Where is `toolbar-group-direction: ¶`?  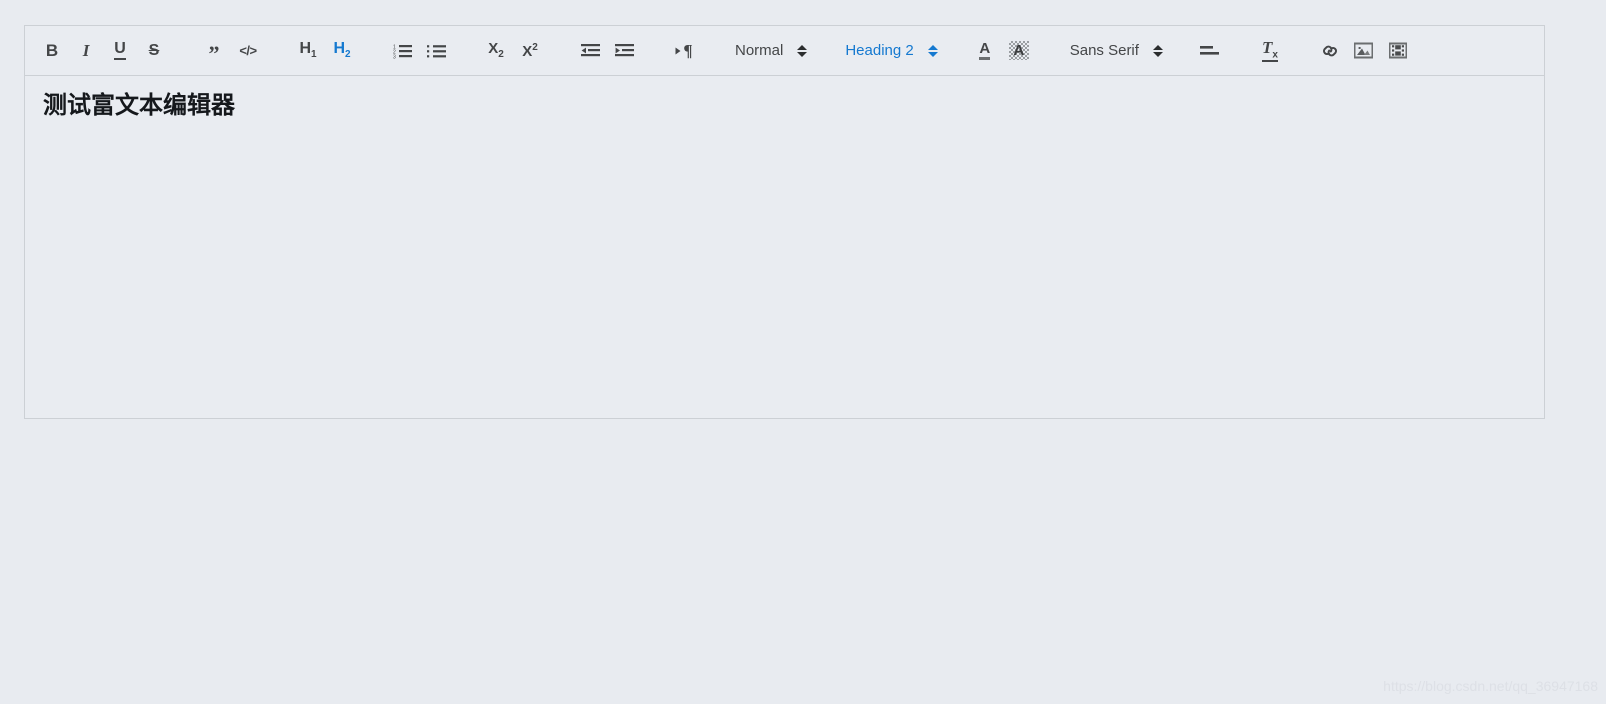
toolbar-group-direction: ¶ is located at coordinates (684, 51).